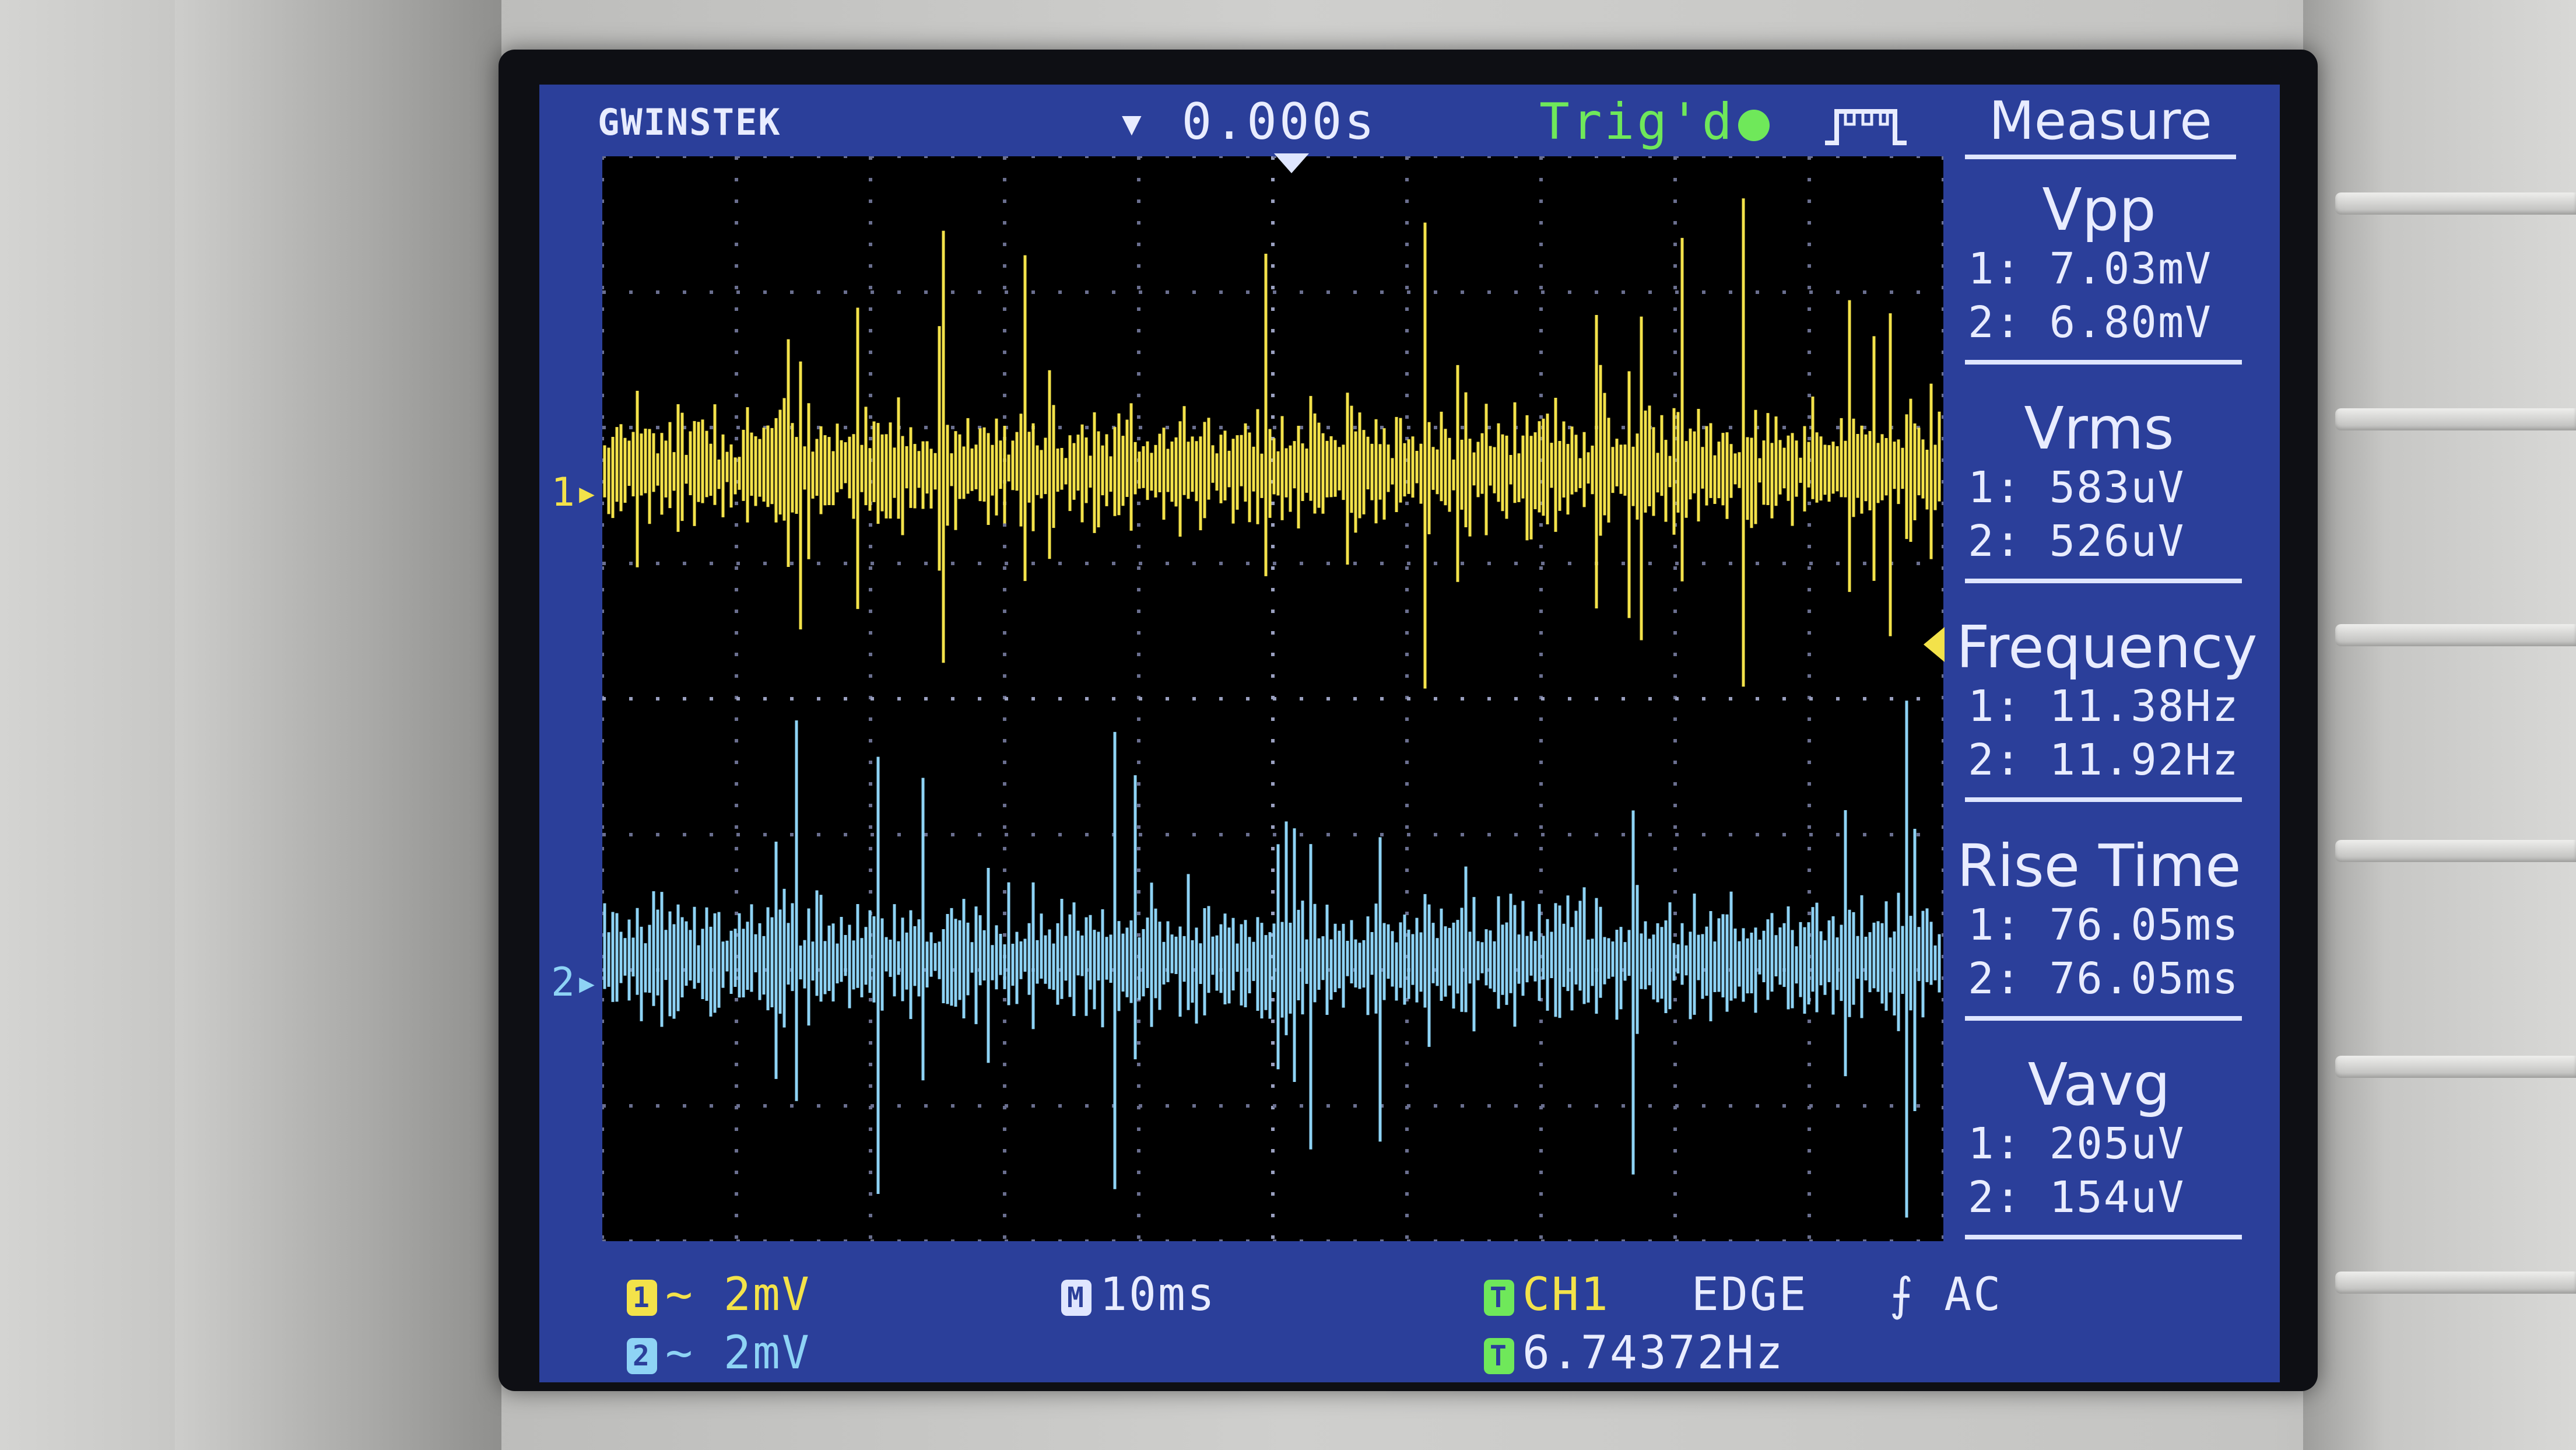 The width and height of the screenshot is (2576, 1450). What do you see at coordinates (575, 982) in the screenshot?
I see `ch2-position-marker: 2▸` at bounding box center [575, 982].